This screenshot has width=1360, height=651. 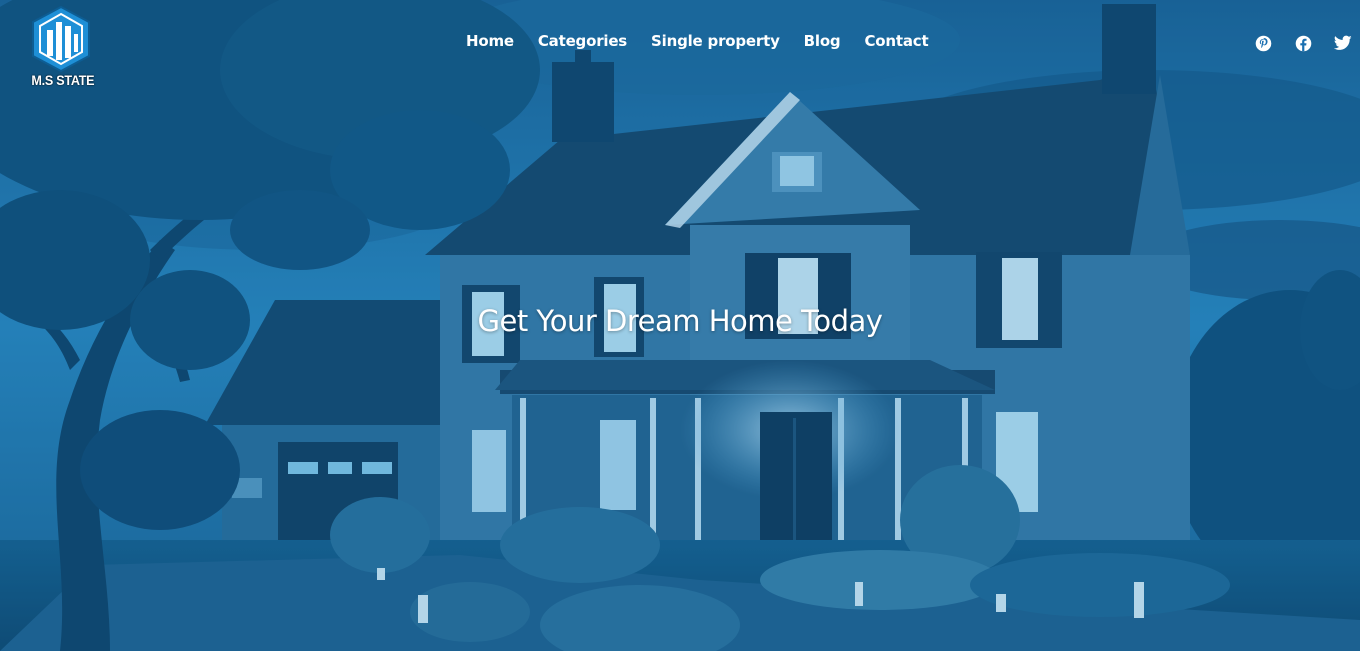 I want to click on twitter-icon, so click(x=1343, y=42).